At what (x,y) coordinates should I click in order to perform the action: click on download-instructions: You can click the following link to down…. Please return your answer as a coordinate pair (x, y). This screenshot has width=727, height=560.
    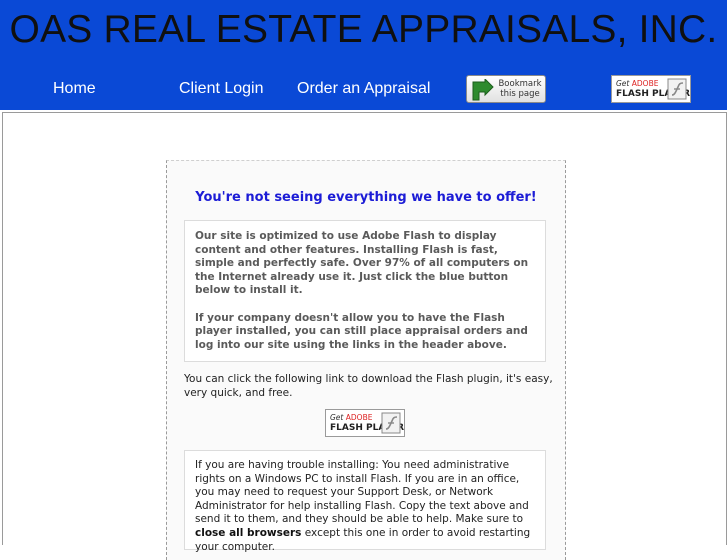
    Looking at the image, I should click on (368, 386).